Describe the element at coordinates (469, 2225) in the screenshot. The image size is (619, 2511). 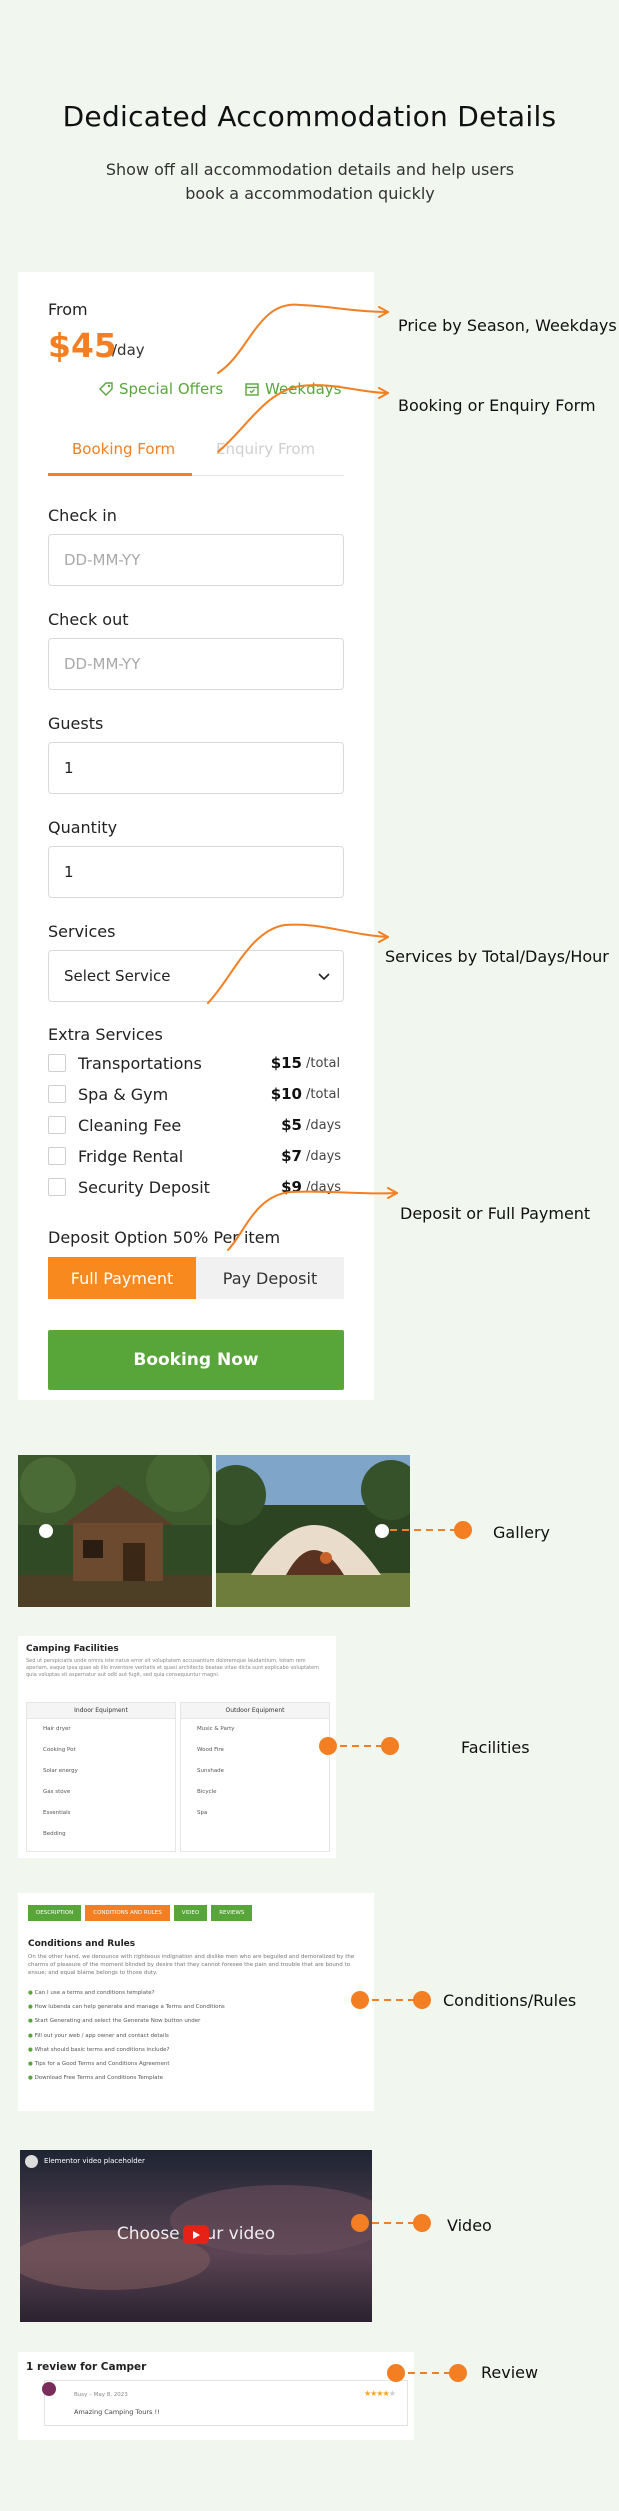
I see `callout-video: Video` at that location.